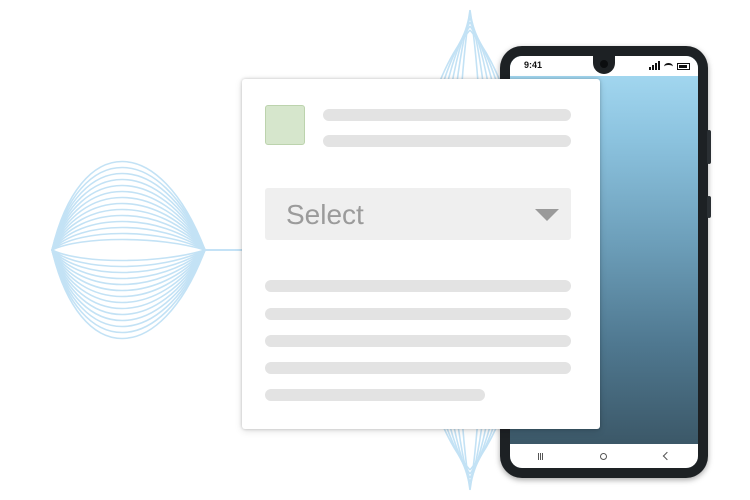 Image resolution: width=750 pixels, height=500 pixels. I want to click on android-nav-bar, so click(604, 456).